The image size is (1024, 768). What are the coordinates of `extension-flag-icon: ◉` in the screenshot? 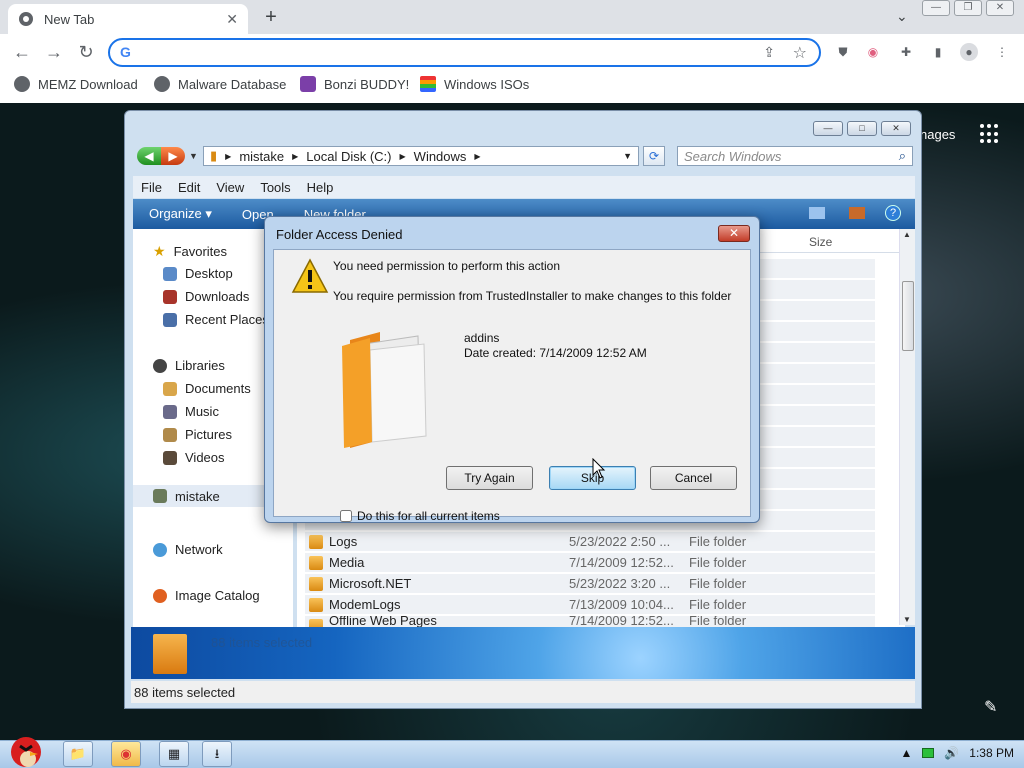 It's located at (873, 52).